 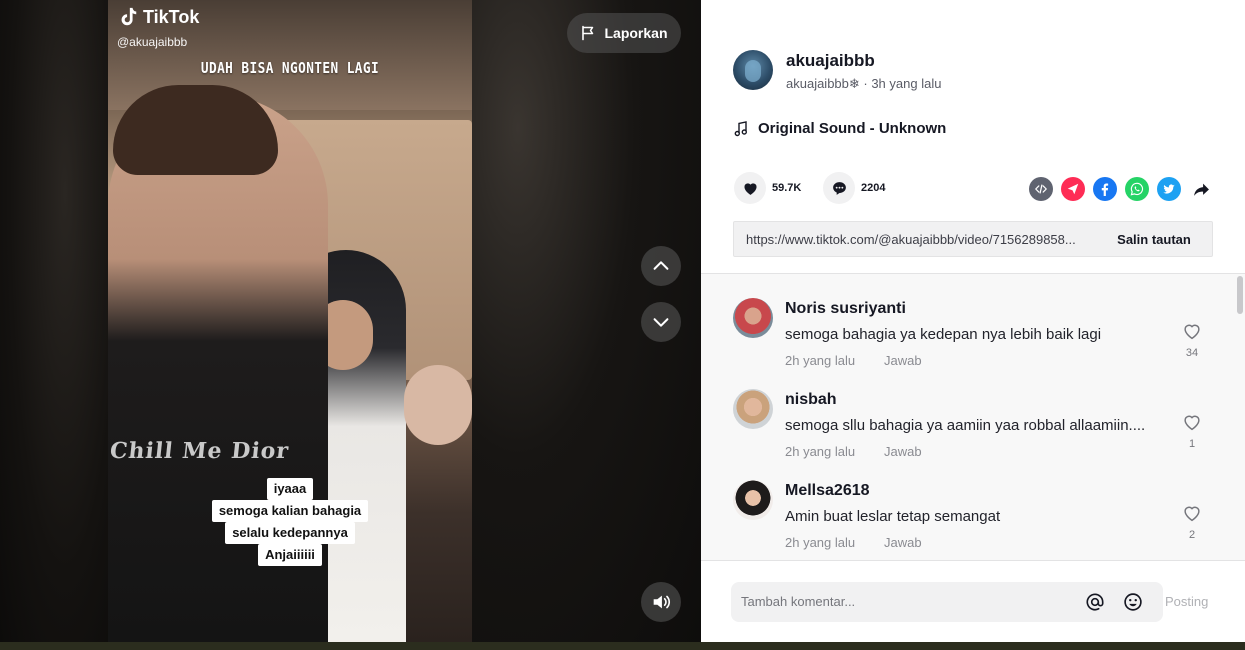 What do you see at coordinates (622, 646) in the screenshot?
I see `bottom-edge-strip` at bounding box center [622, 646].